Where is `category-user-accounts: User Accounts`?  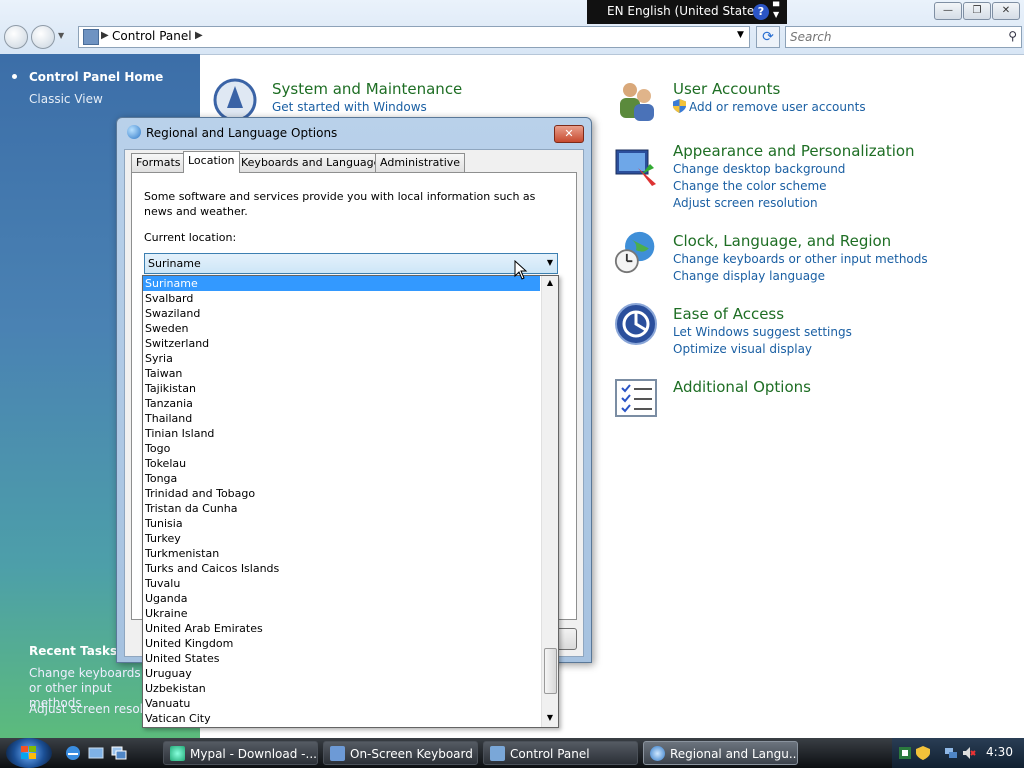 category-user-accounts: User Accounts is located at coordinates (726, 89).